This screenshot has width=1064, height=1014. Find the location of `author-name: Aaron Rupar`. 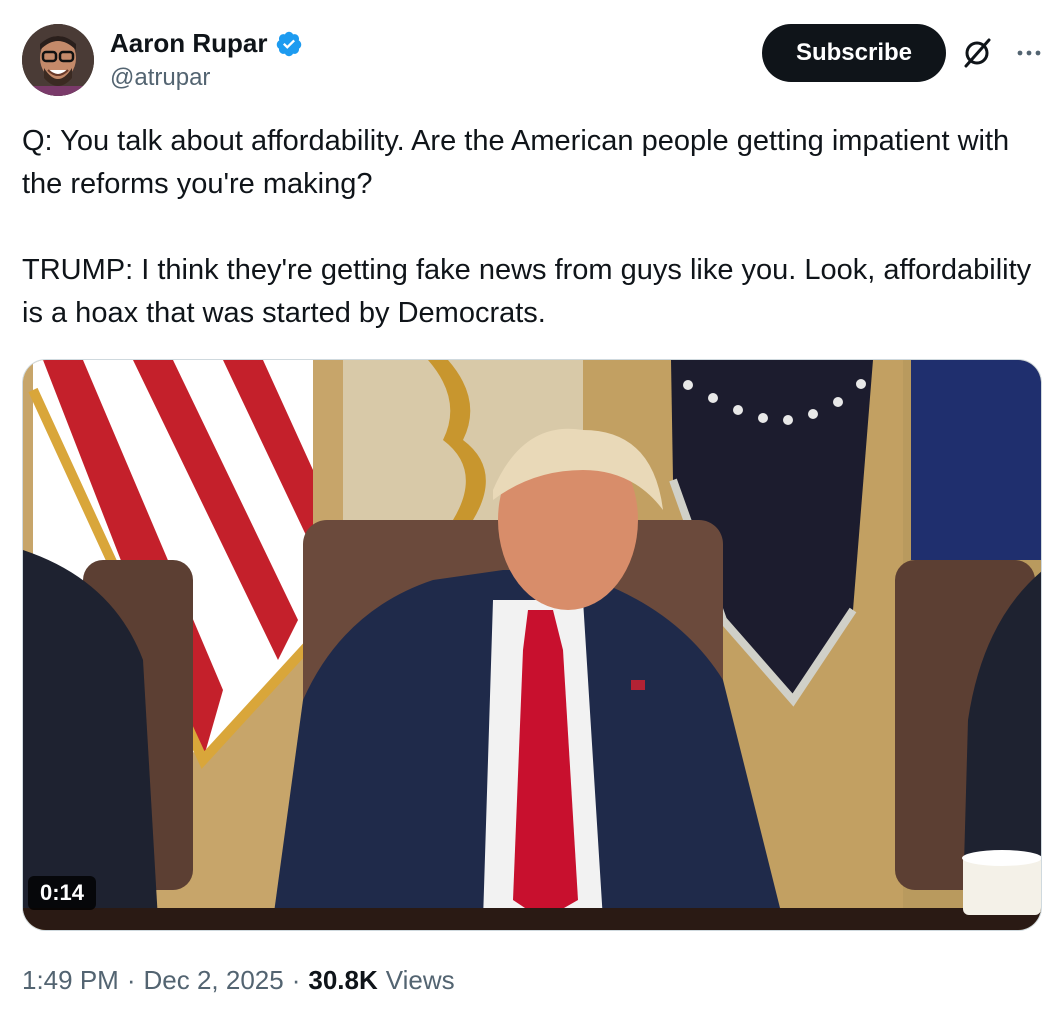

author-name: Aaron Rupar is located at coordinates (188, 43).